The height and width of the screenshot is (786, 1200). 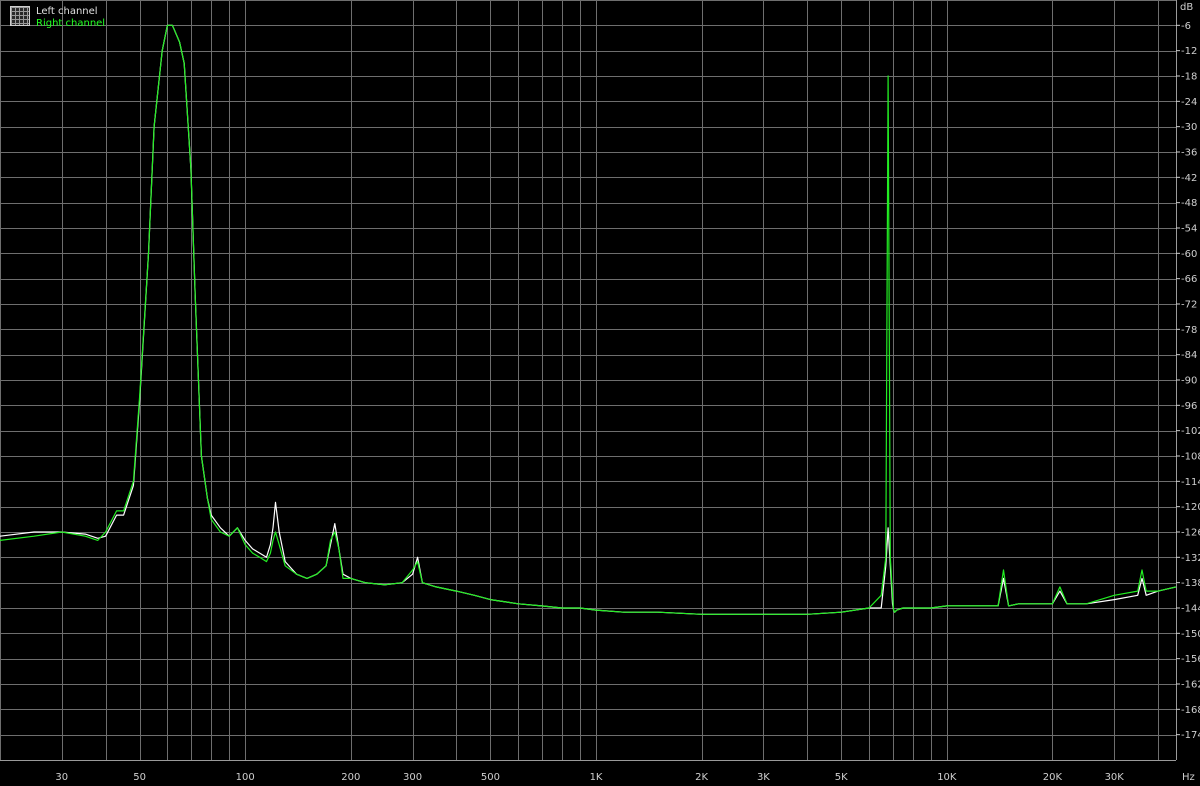 What do you see at coordinates (1190, 710) in the screenshot?
I see `y-tick-label: -168` at bounding box center [1190, 710].